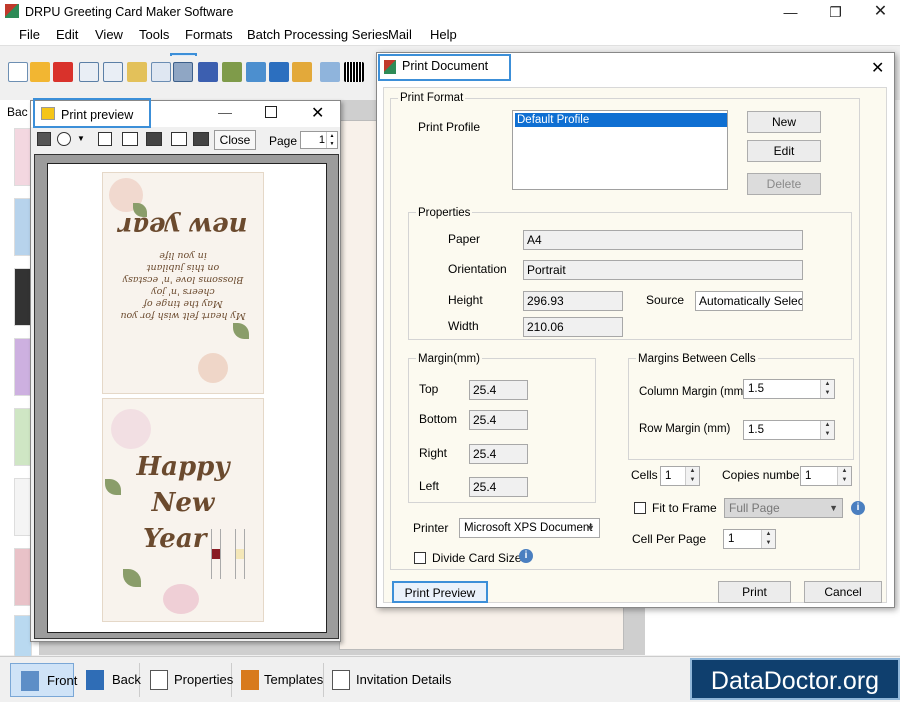  What do you see at coordinates (680, 476) in the screenshot?
I see `cells-stepper: 1 ▲ ▼` at bounding box center [680, 476].